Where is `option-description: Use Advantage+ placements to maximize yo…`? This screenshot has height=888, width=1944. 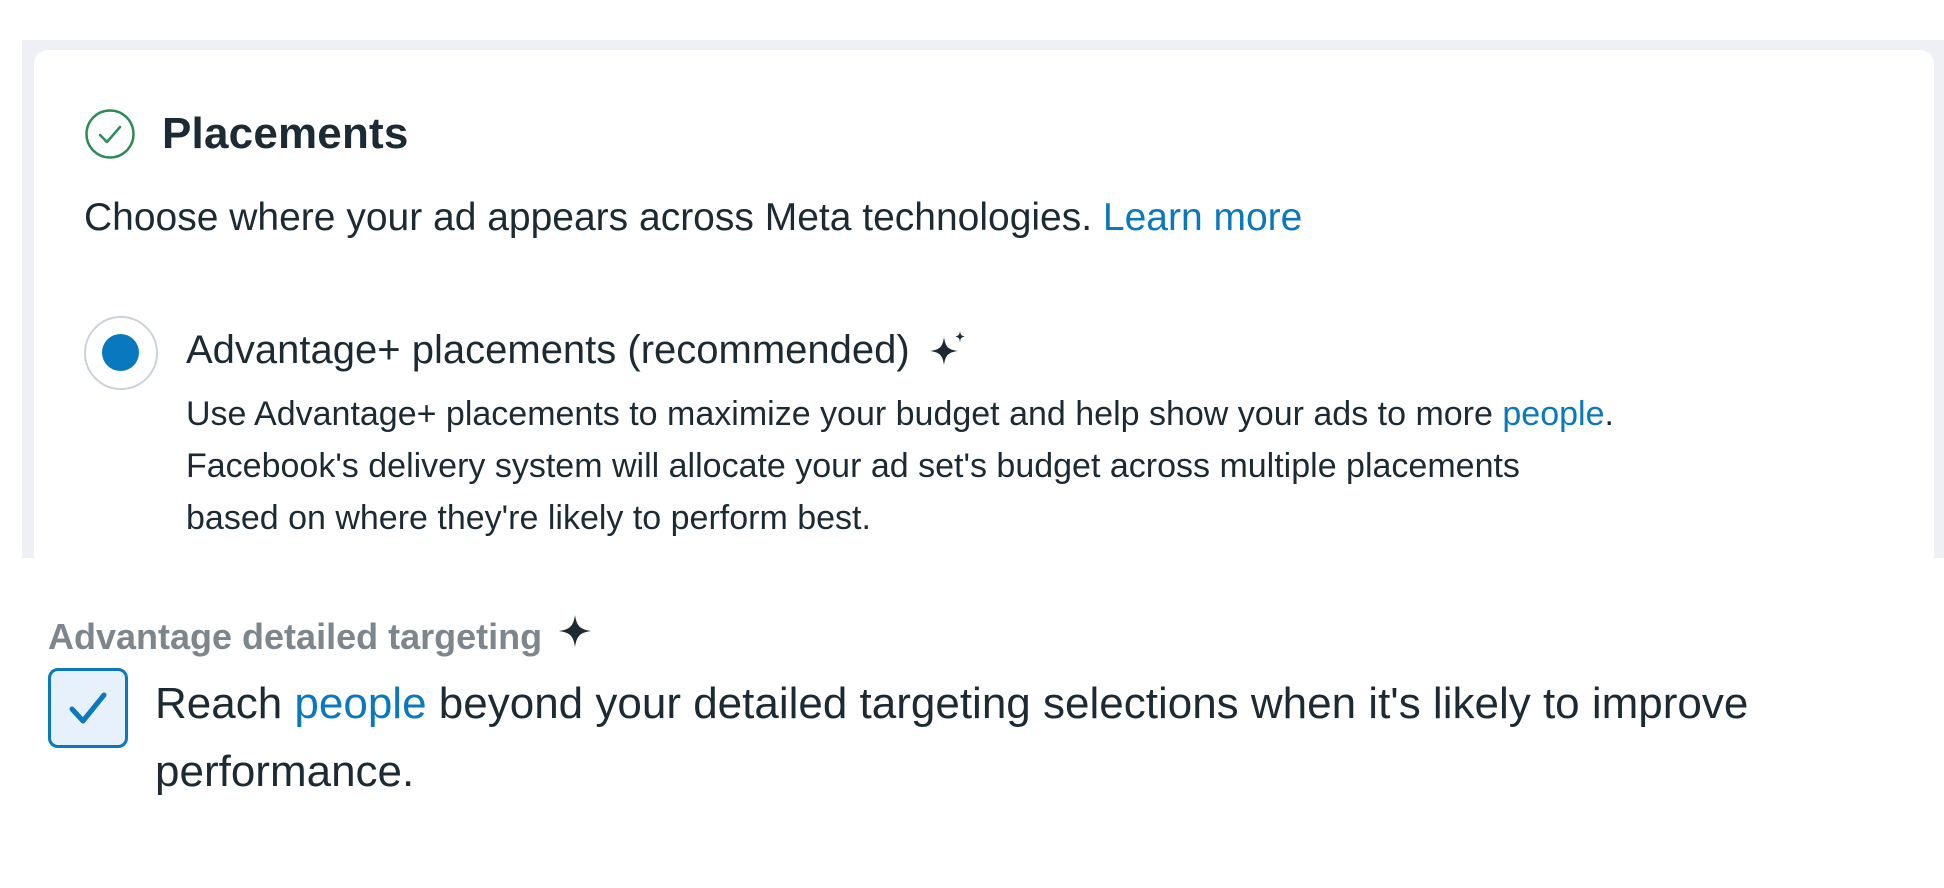
option-description: Use Advantage+ placements to maximize yo… is located at coordinates (900, 466).